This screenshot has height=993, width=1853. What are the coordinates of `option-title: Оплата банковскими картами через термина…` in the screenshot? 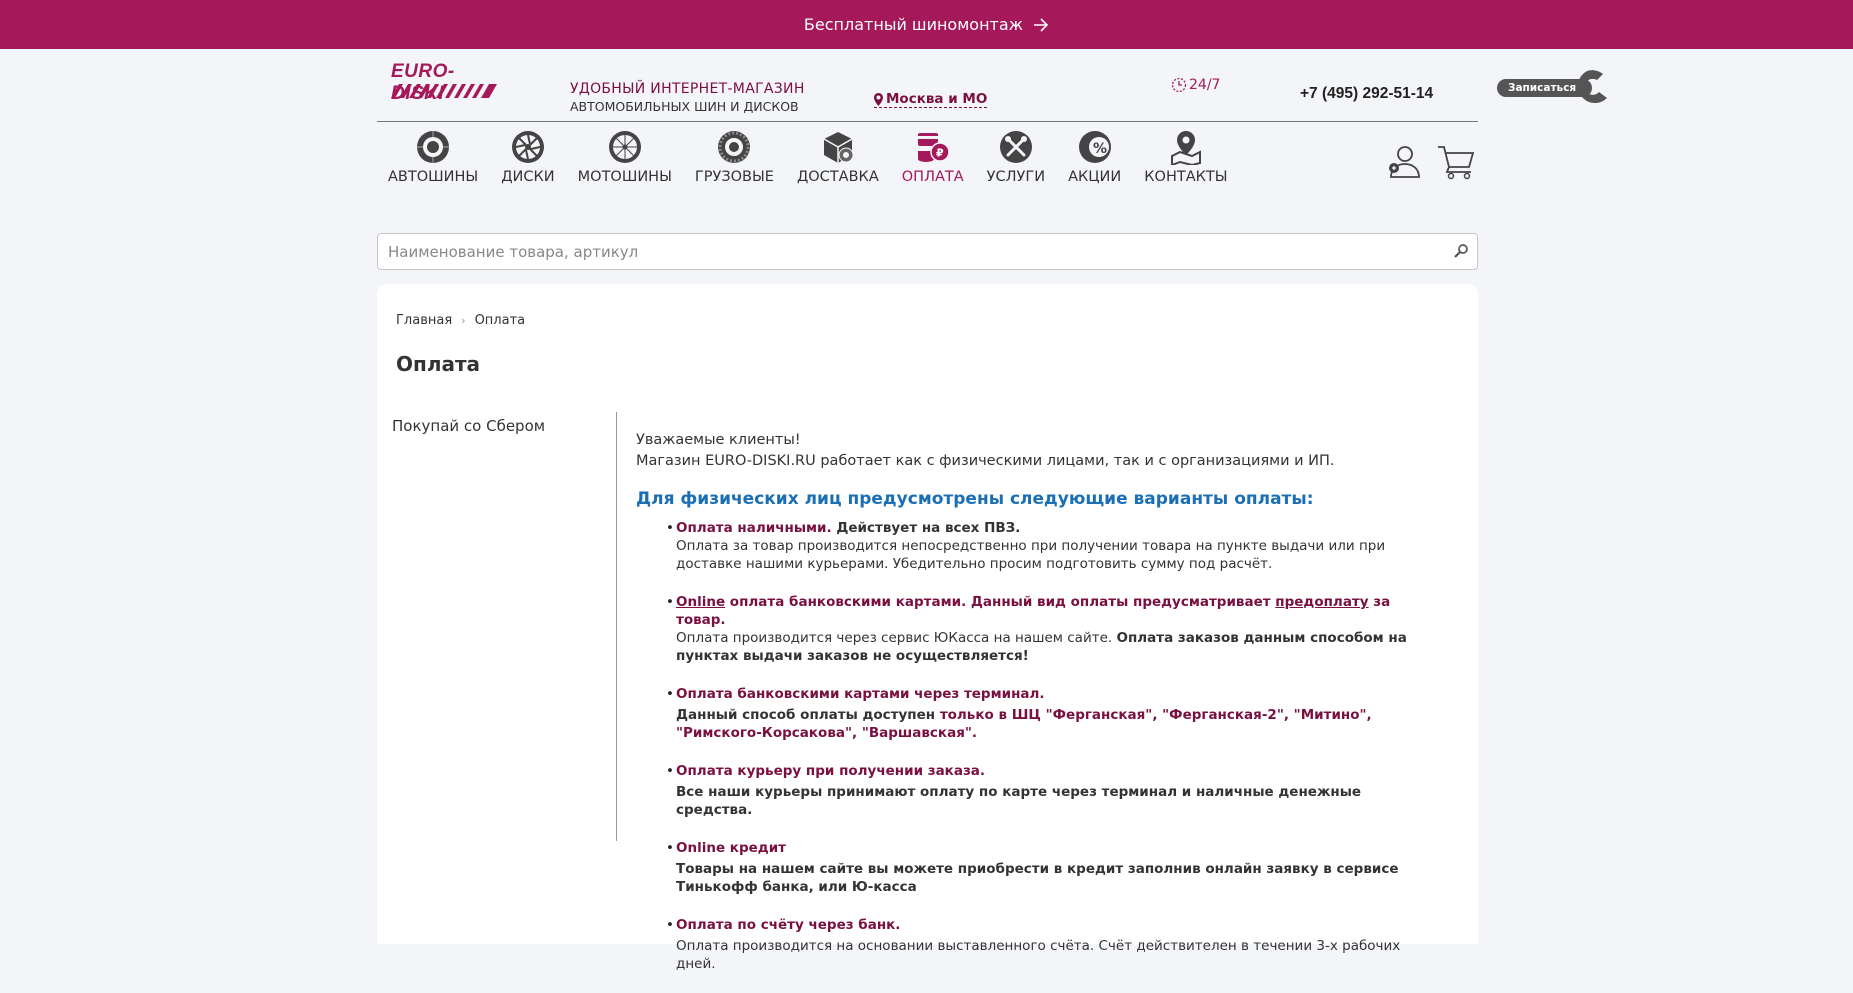 It's located at (860, 694).